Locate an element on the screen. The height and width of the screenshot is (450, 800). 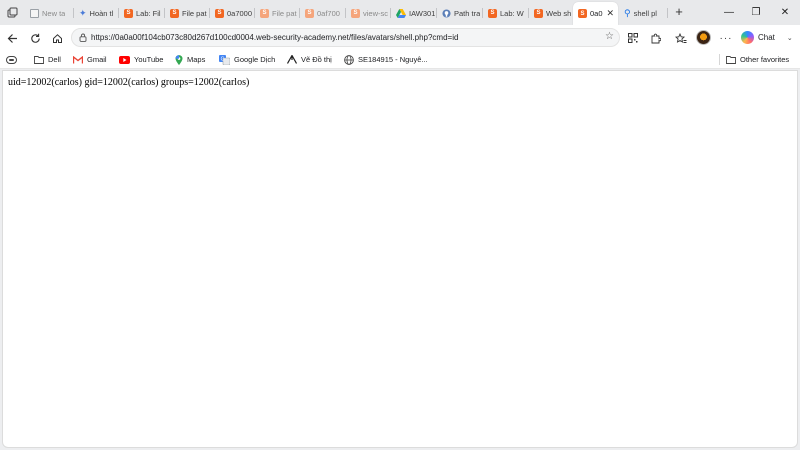
home-icon is located at coordinates (57, 38).